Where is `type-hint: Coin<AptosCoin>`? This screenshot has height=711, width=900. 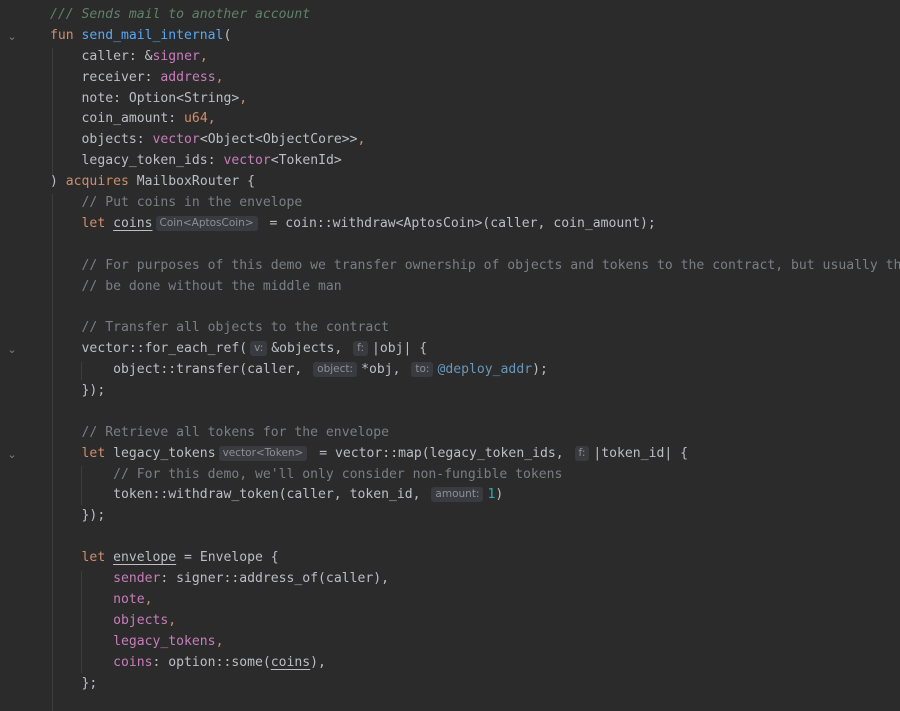
type-hint: Coin<AptosCoin> is located at coordinates (206, 223).